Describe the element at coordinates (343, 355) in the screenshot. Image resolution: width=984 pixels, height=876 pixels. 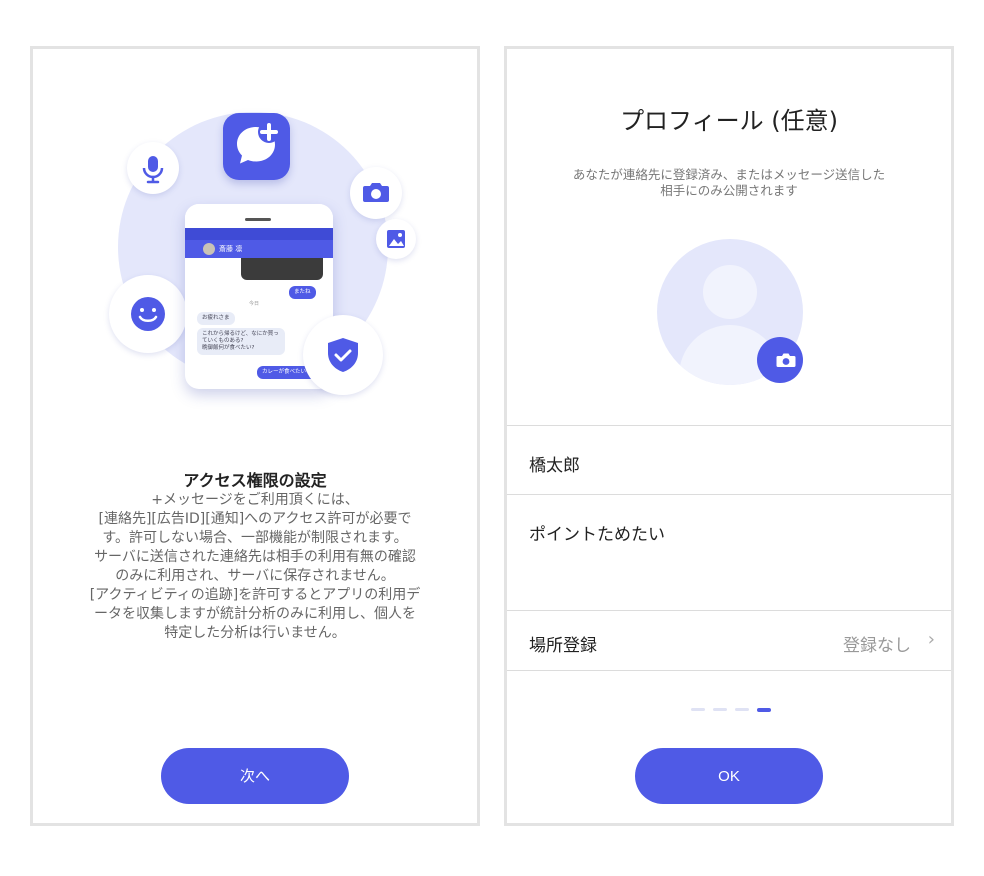
I see `shield-check-icon` at that location.